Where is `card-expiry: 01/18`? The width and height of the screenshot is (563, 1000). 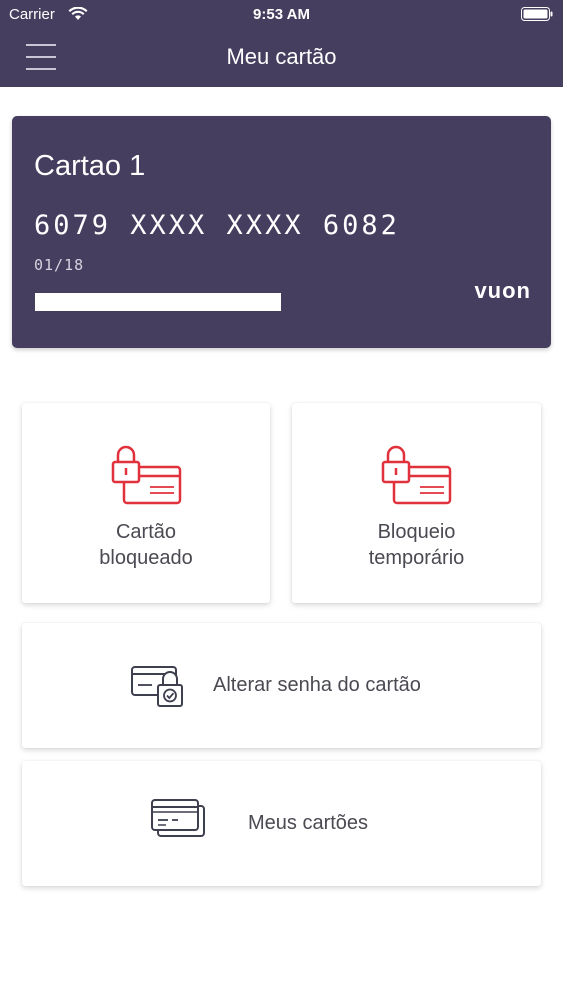
card-expiry: 01/18 is located at coordinates (59, 265).